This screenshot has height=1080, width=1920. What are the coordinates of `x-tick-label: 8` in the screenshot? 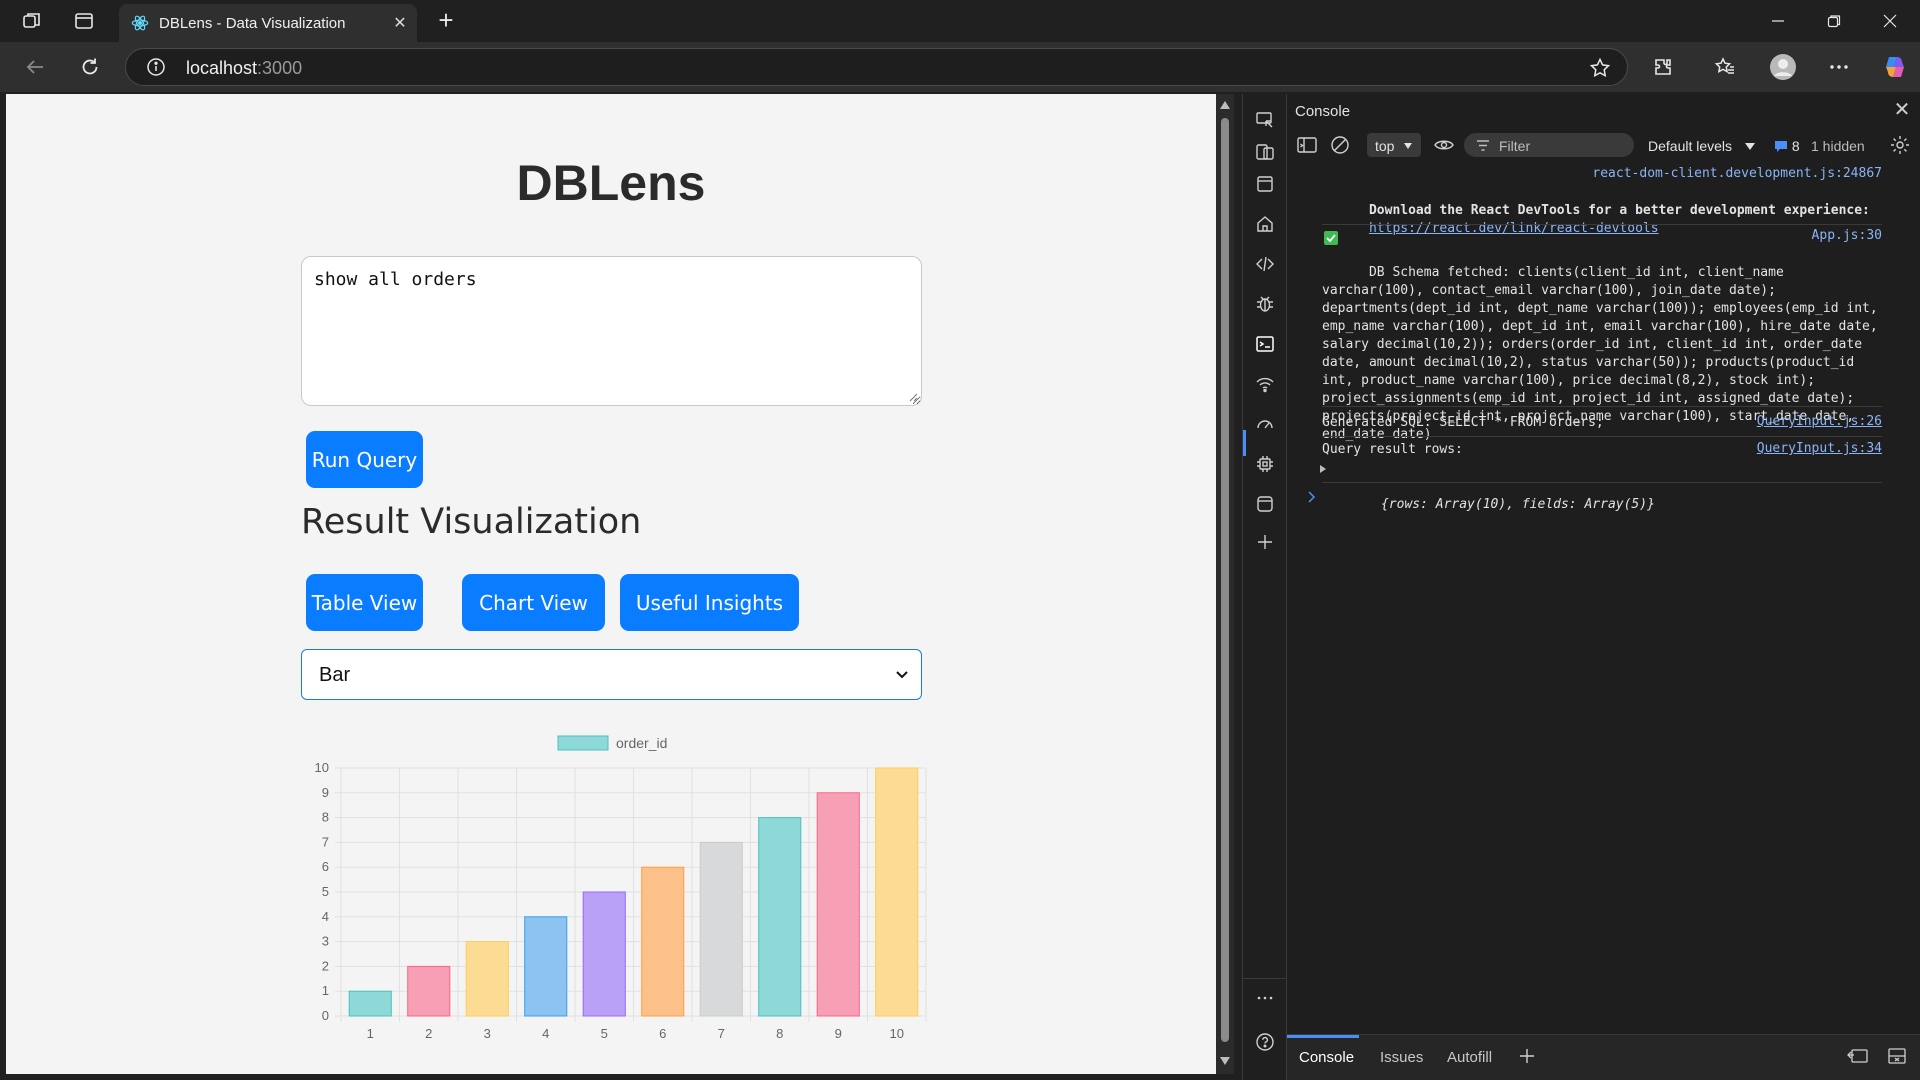 It's located at (779, 1033).